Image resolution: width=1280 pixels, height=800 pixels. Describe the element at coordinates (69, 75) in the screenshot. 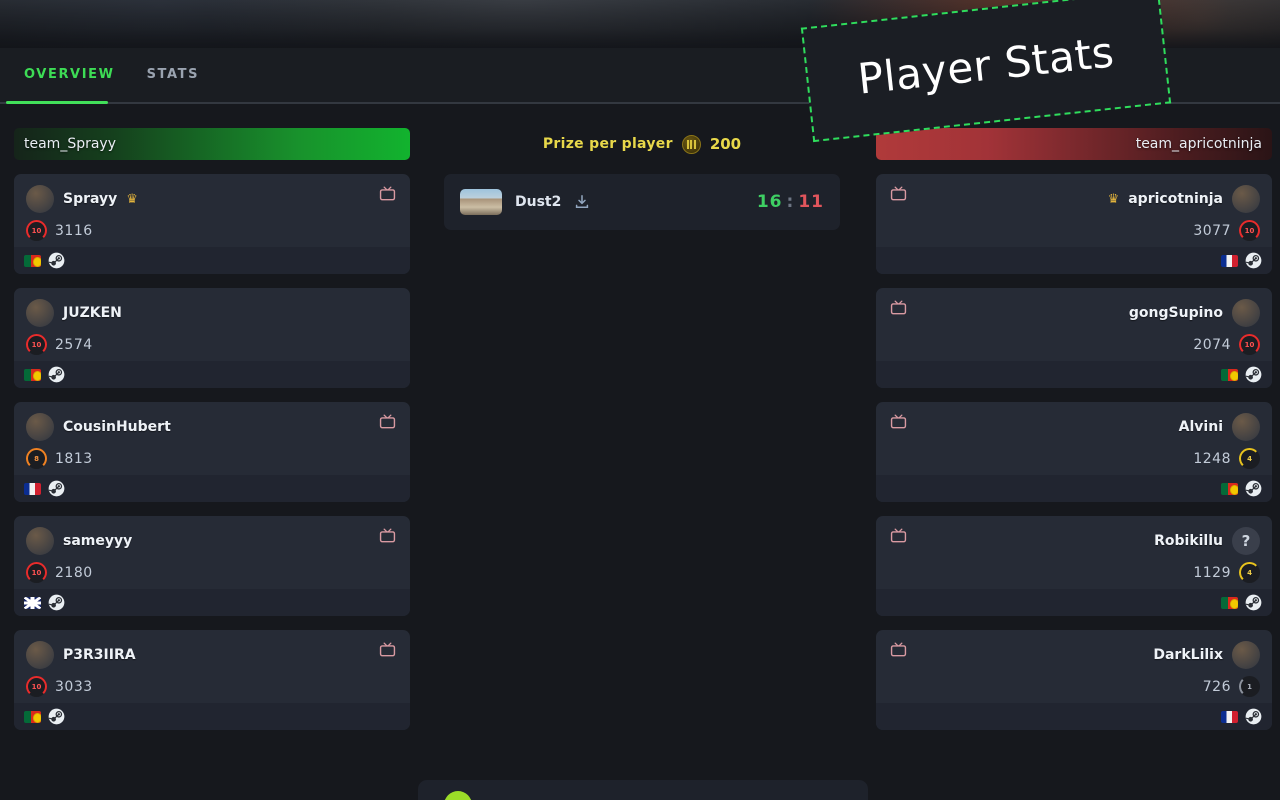

I see `tab-overview: OVERVIEW` at that location.